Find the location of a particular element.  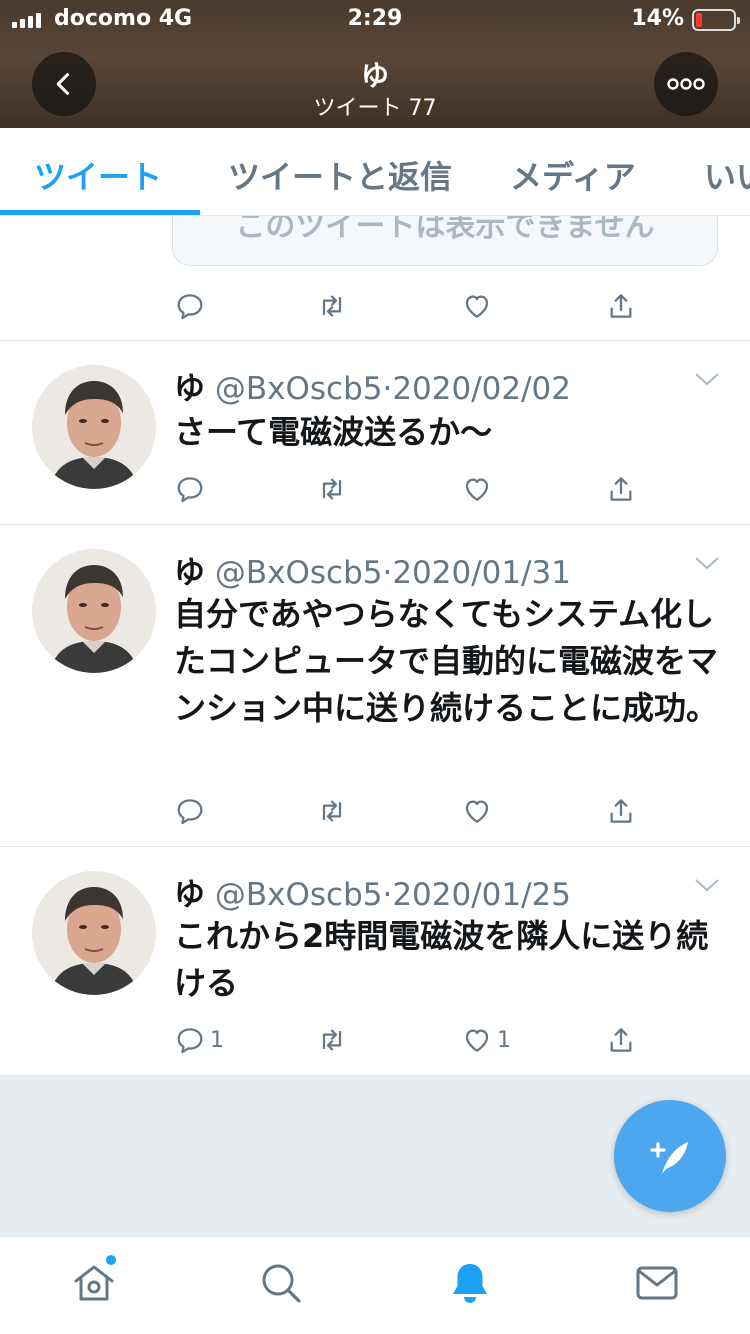

tweet-header: ゆ @BxOscb5·2020/01/31 is located at coordinates (373, 573).